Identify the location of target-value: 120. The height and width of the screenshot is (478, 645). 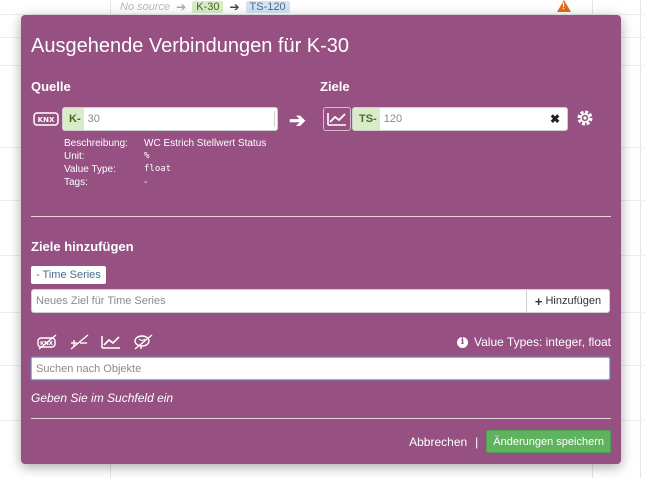
(393, 119).